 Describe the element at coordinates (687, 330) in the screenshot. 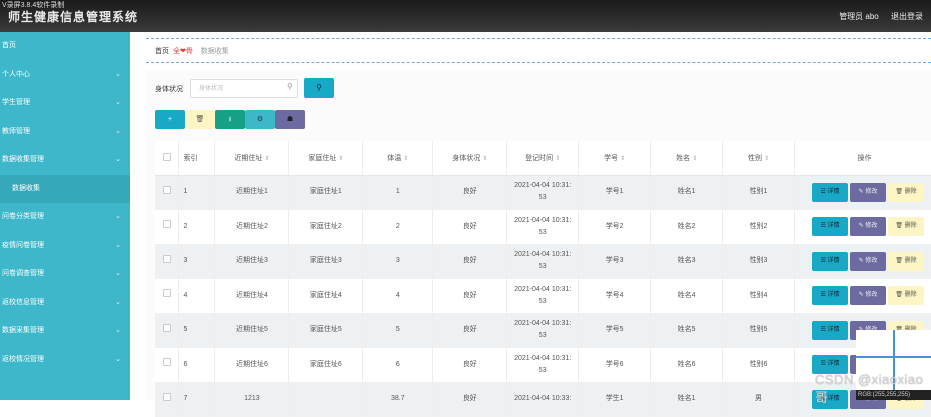

I see `table-cell-name: 姓名5` at that location.